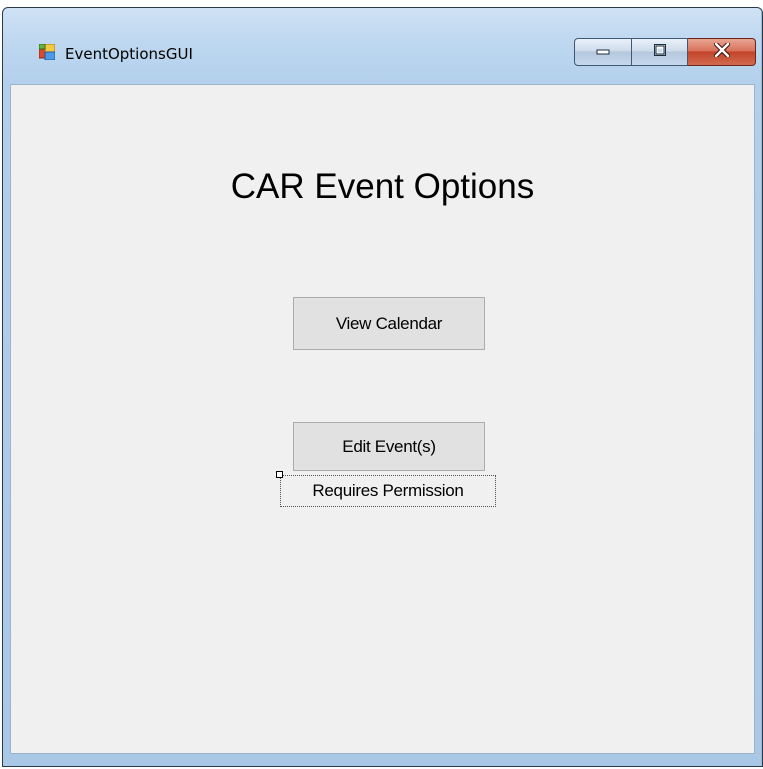 Image resolution: width=763 pixels, height=769 pixels. What do you see at coordinates (389, 446) in the screenshot?
I see `edit-events-button: Edit Event(s)` at bounding box center [389, 446].